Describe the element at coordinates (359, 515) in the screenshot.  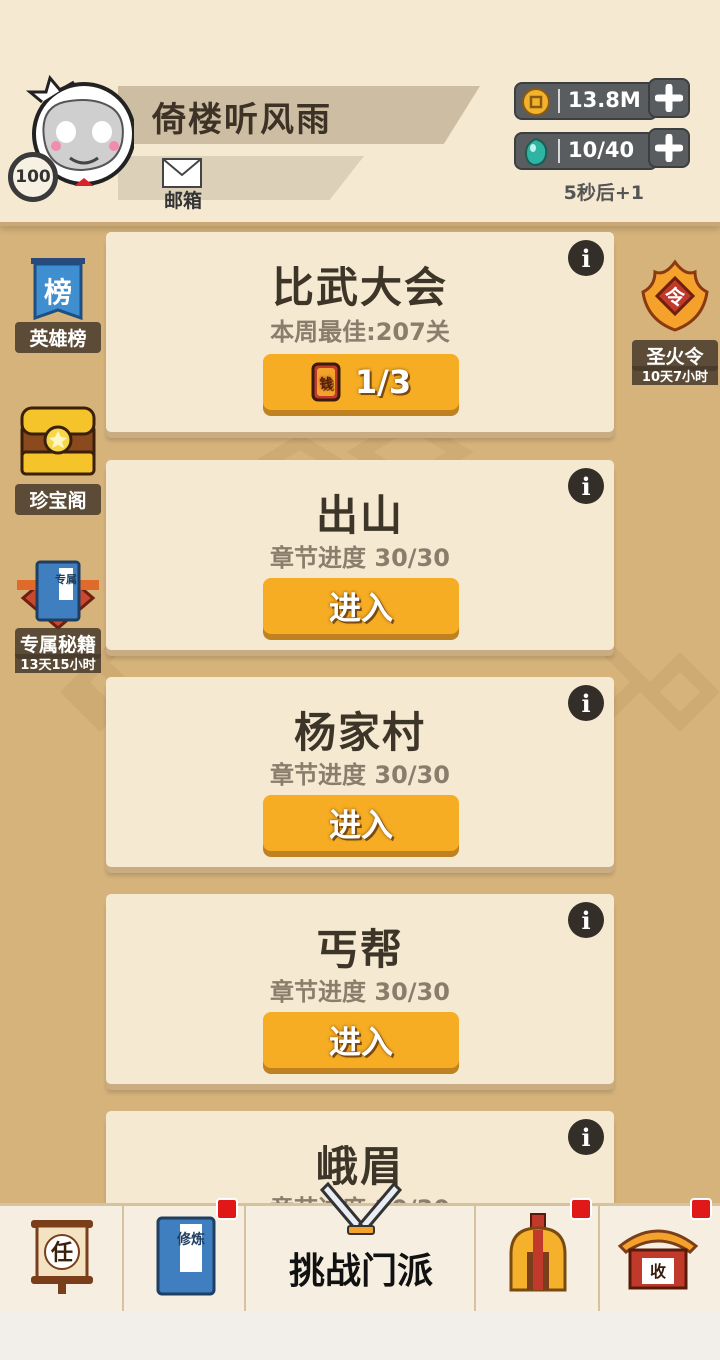
I see `chapter-title: 出山` at that location.